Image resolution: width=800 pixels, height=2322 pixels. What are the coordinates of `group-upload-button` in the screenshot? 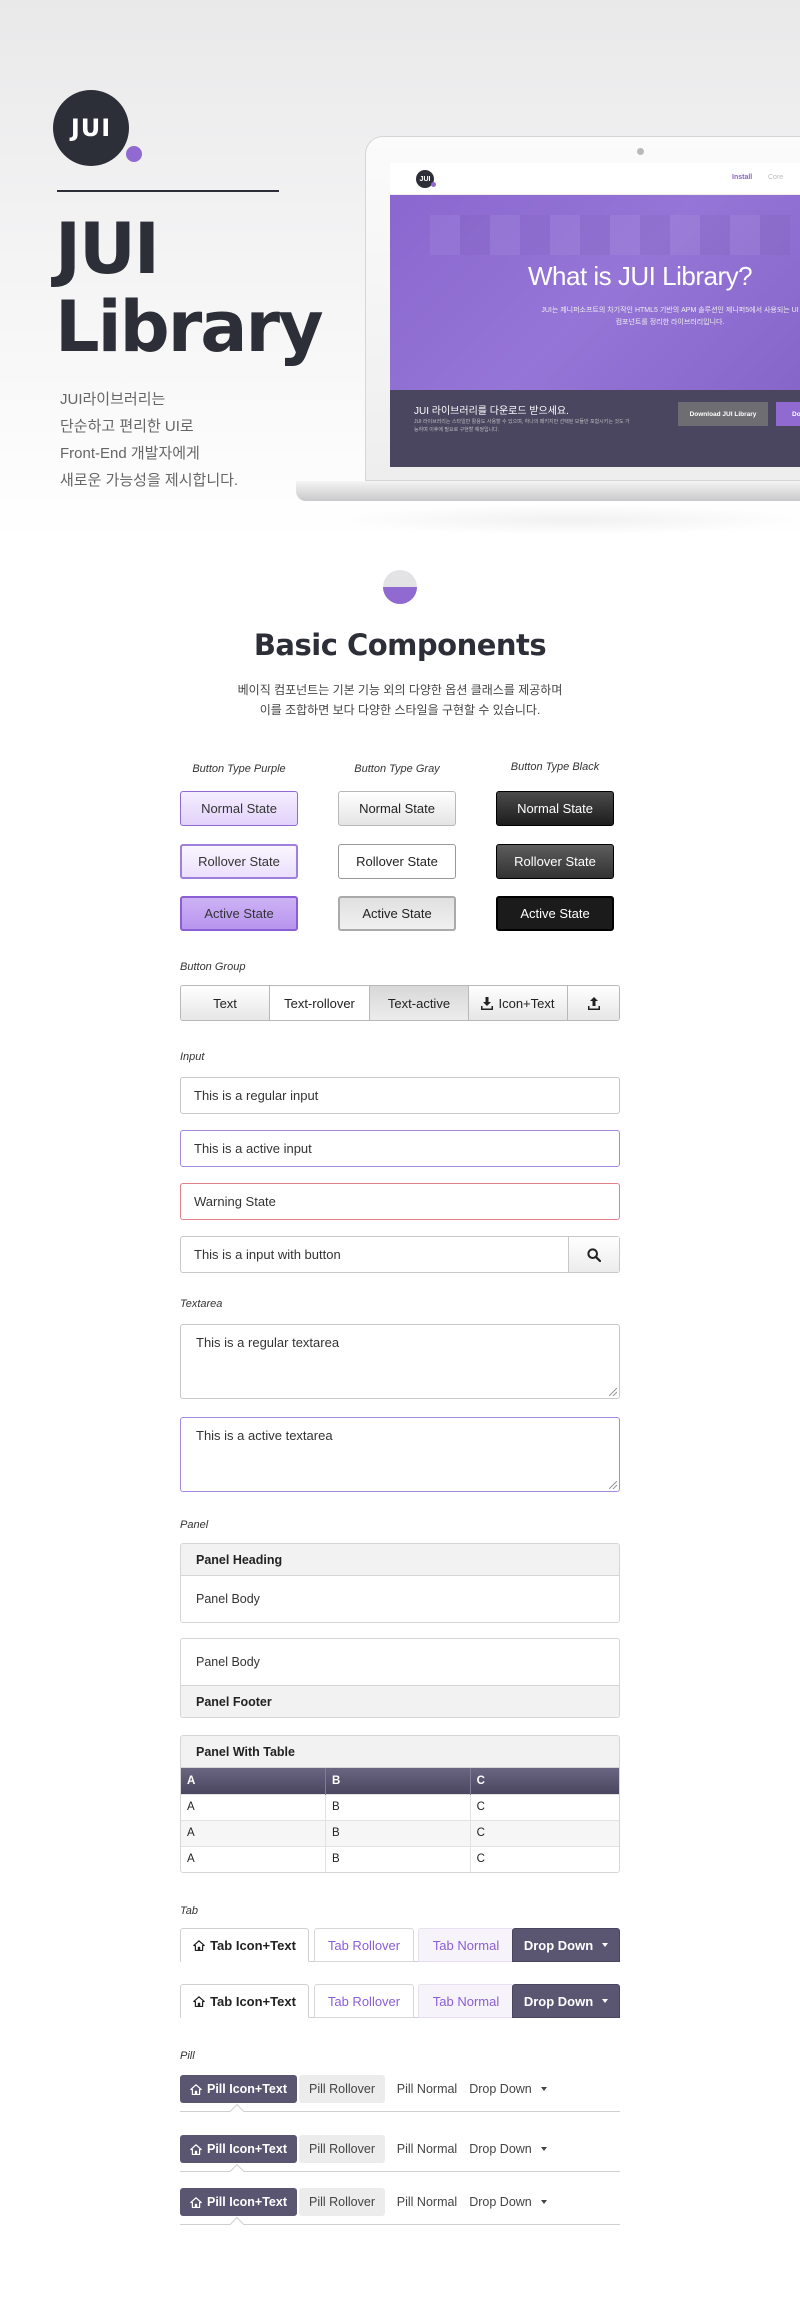 It's located at (593, 1003).